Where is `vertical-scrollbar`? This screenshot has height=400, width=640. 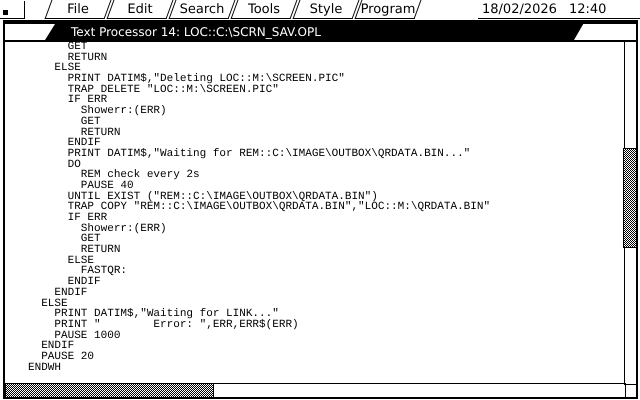
vertical-scrollbar is located at coordinates (630, 213).